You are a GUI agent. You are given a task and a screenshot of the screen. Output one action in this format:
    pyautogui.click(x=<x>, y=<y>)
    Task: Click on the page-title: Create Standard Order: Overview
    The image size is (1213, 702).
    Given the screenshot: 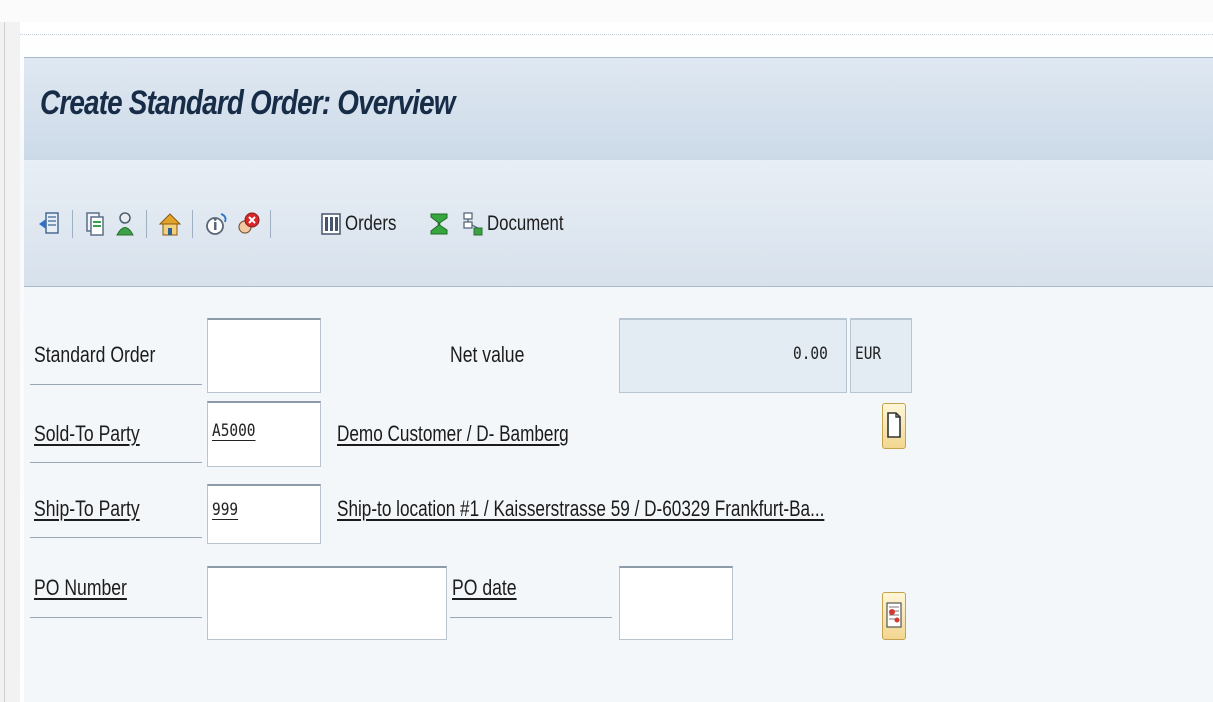 What is the action you would take?
    pyautogui.click(x=247, y=103)
    